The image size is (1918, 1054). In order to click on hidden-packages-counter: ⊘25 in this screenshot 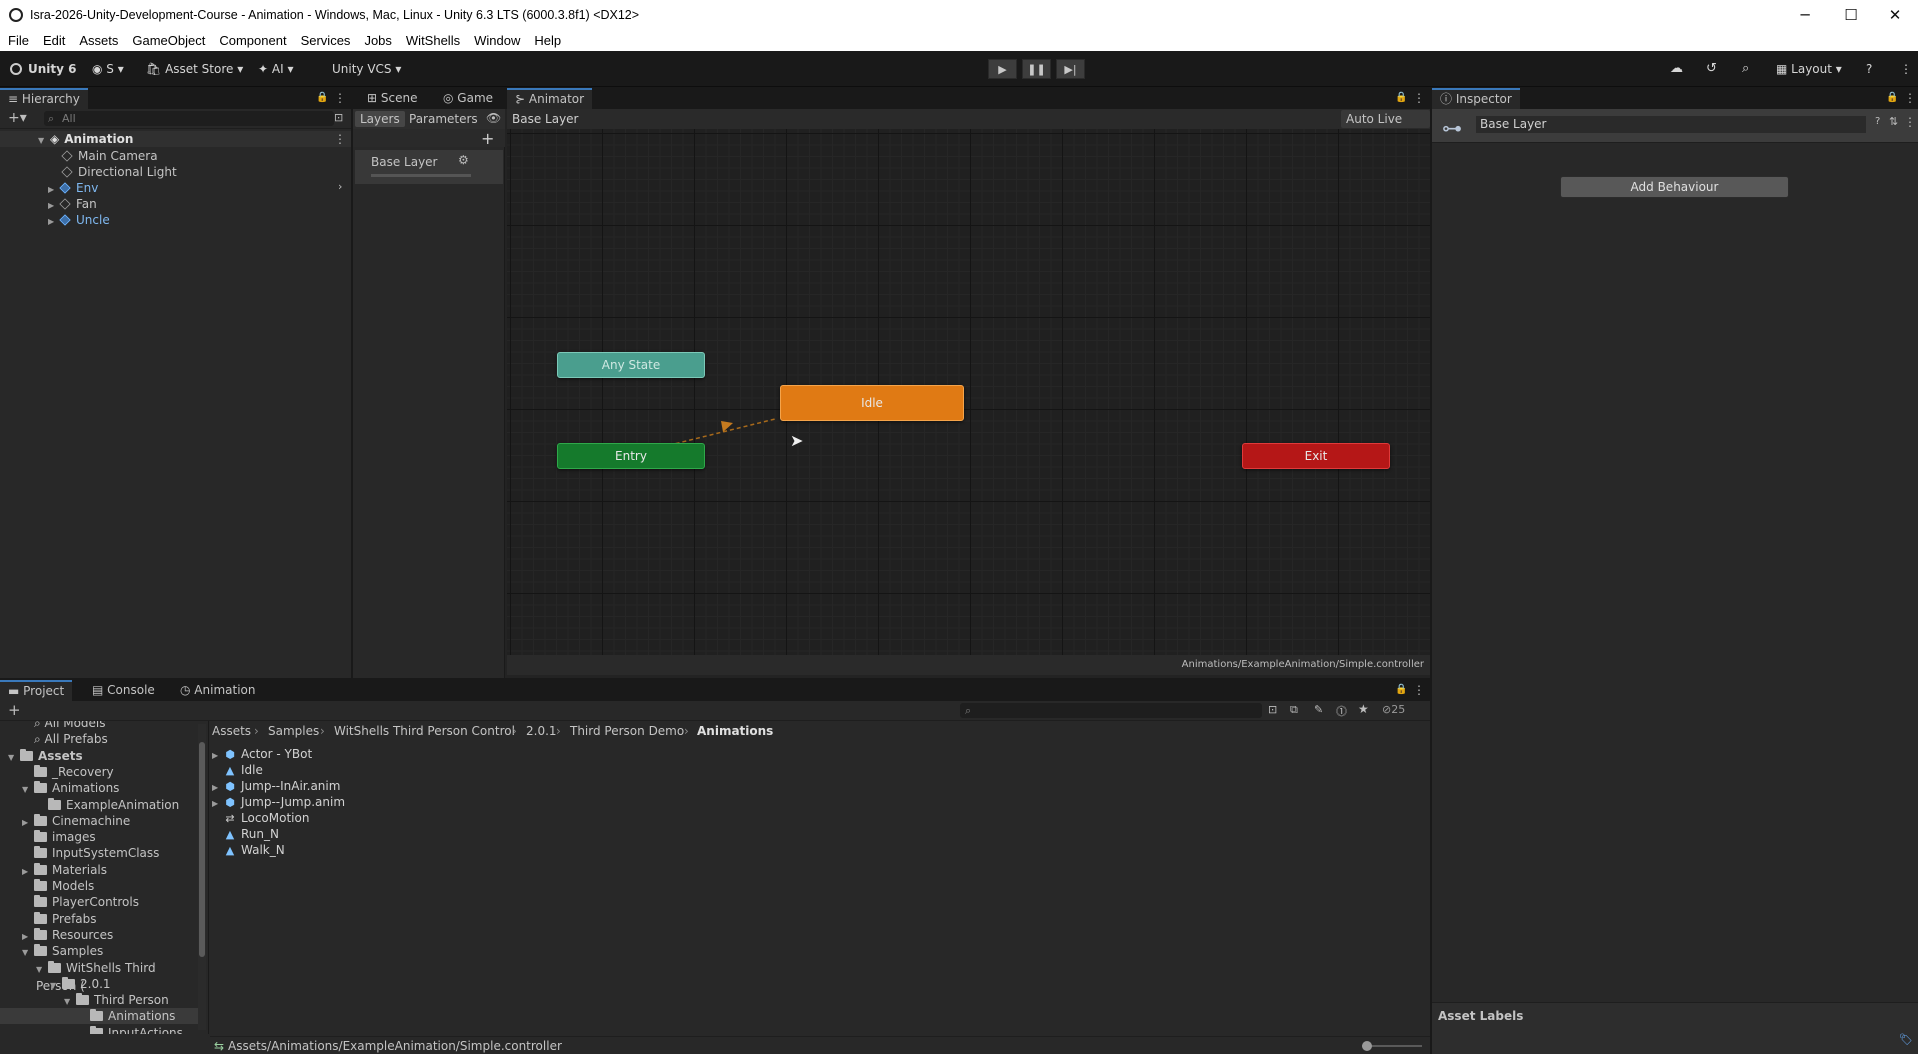, I will do `click(1393, 709)`.